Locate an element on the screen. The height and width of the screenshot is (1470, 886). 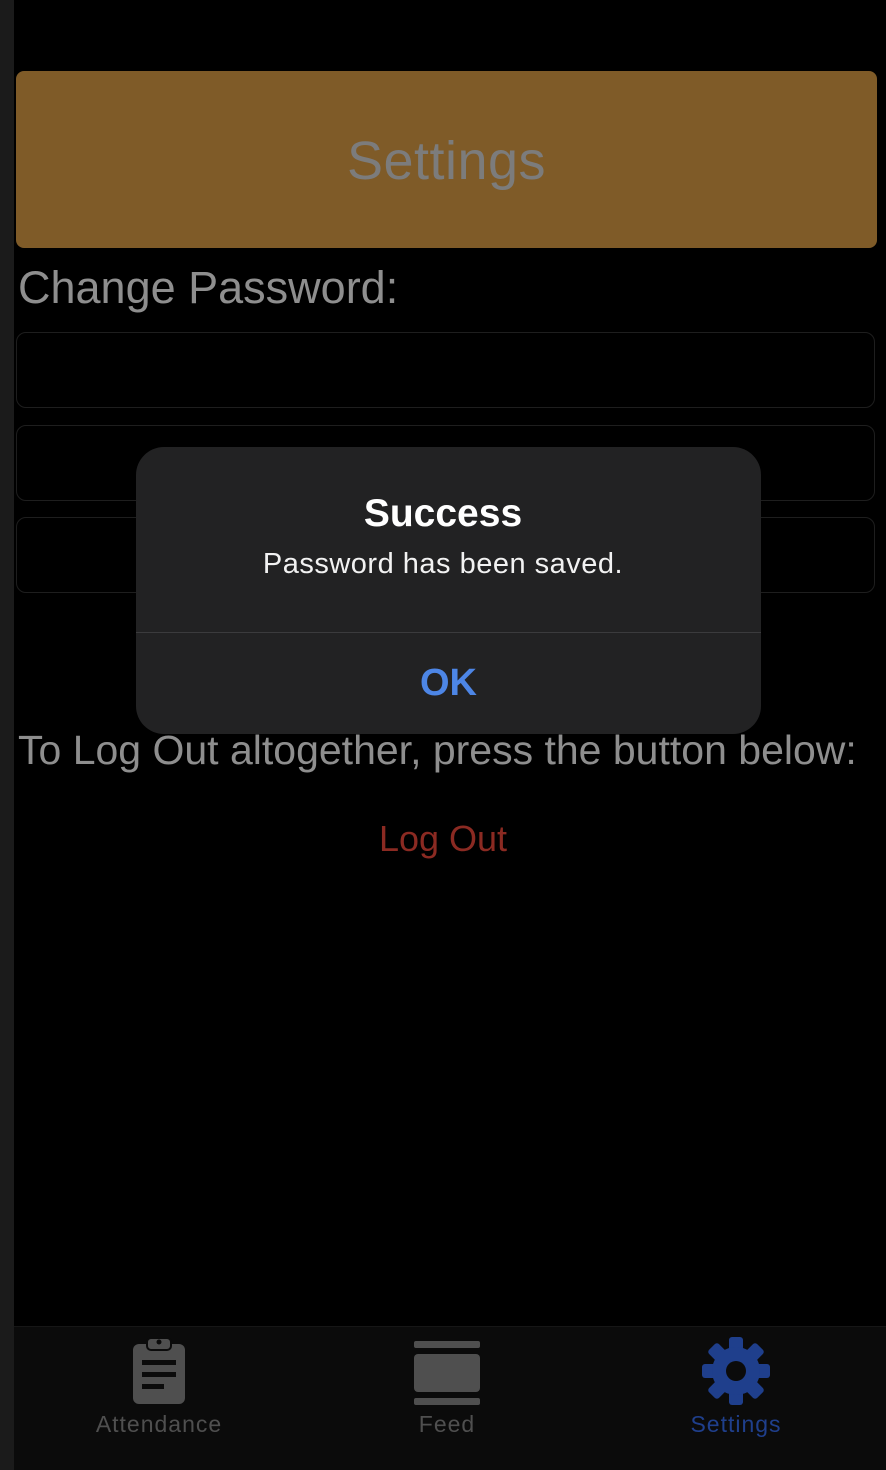
tab-feed: Feed is located at coordinates (447, 1398).